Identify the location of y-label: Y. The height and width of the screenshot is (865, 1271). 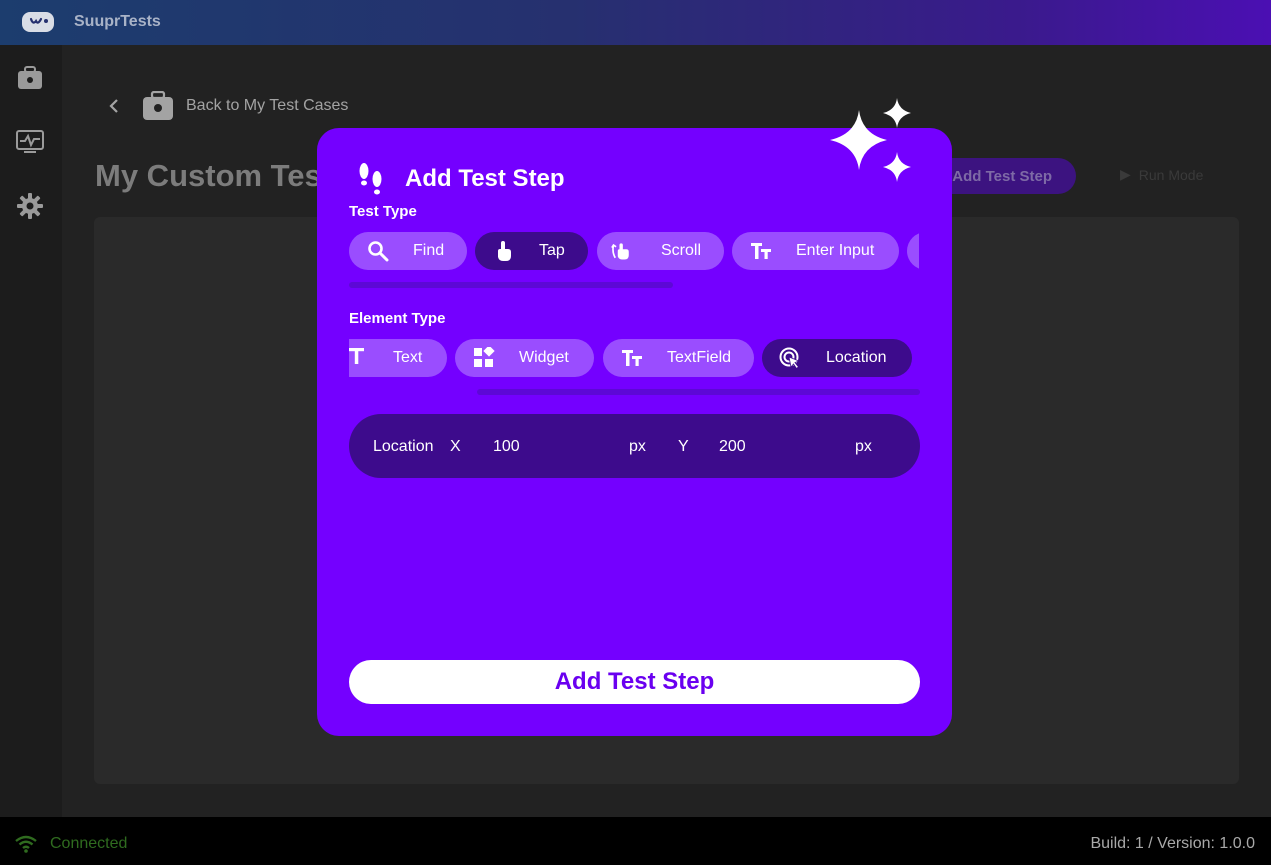
(683, 446).